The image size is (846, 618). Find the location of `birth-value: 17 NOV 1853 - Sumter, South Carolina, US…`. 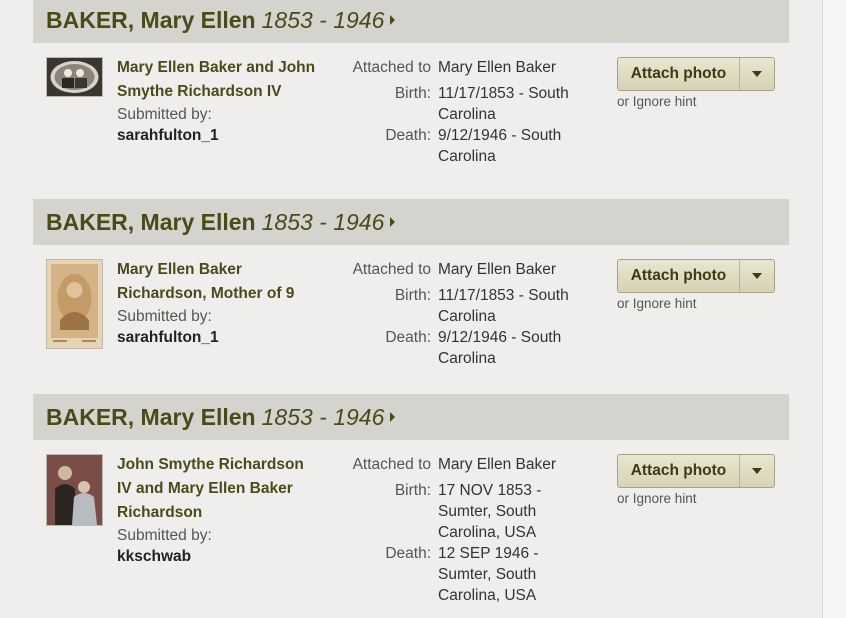

birth-value: 17 NOV 1853 - Sumter, South Carolina, US… is located at coordinates (490, 511).